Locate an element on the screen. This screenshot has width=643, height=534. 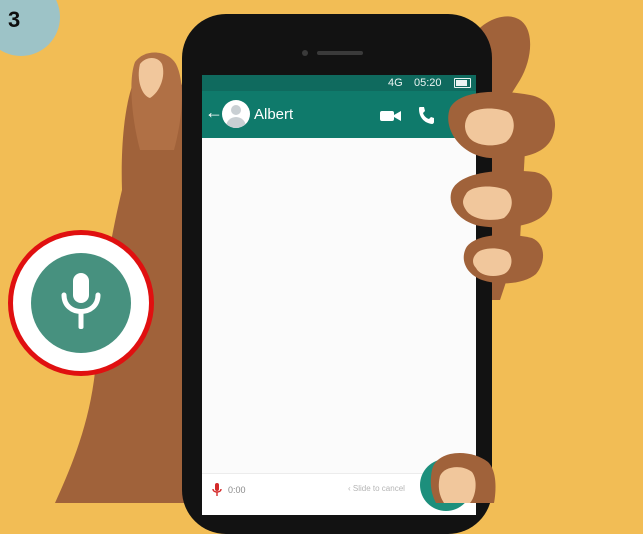
highlight-ring is located at coordinates (81, 303).